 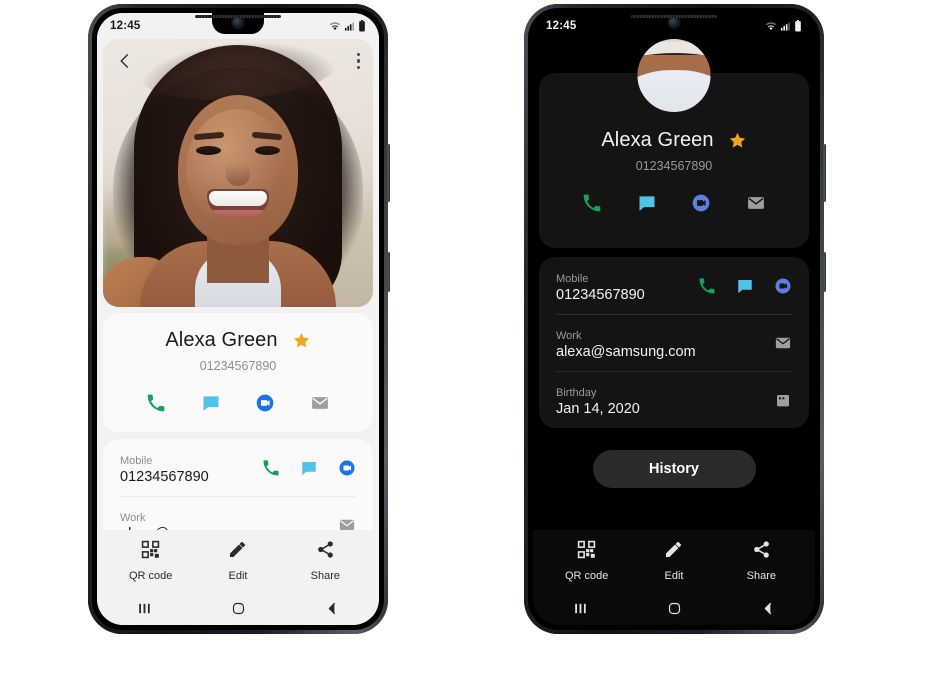 I want to click on bottom-action-row: QR code Edit Share, so click(x=674, y=560).